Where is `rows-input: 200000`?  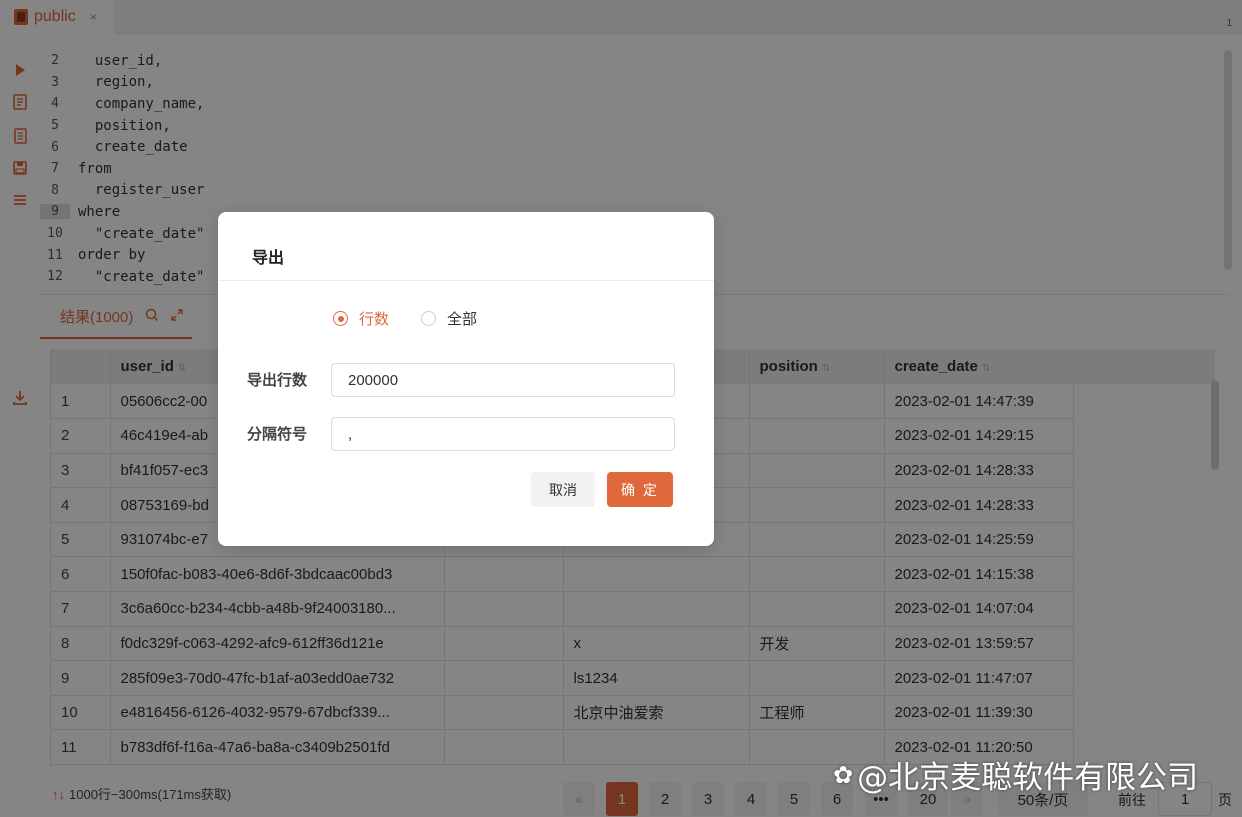 rows-input: 200000 is located at coordinates (503, 380).